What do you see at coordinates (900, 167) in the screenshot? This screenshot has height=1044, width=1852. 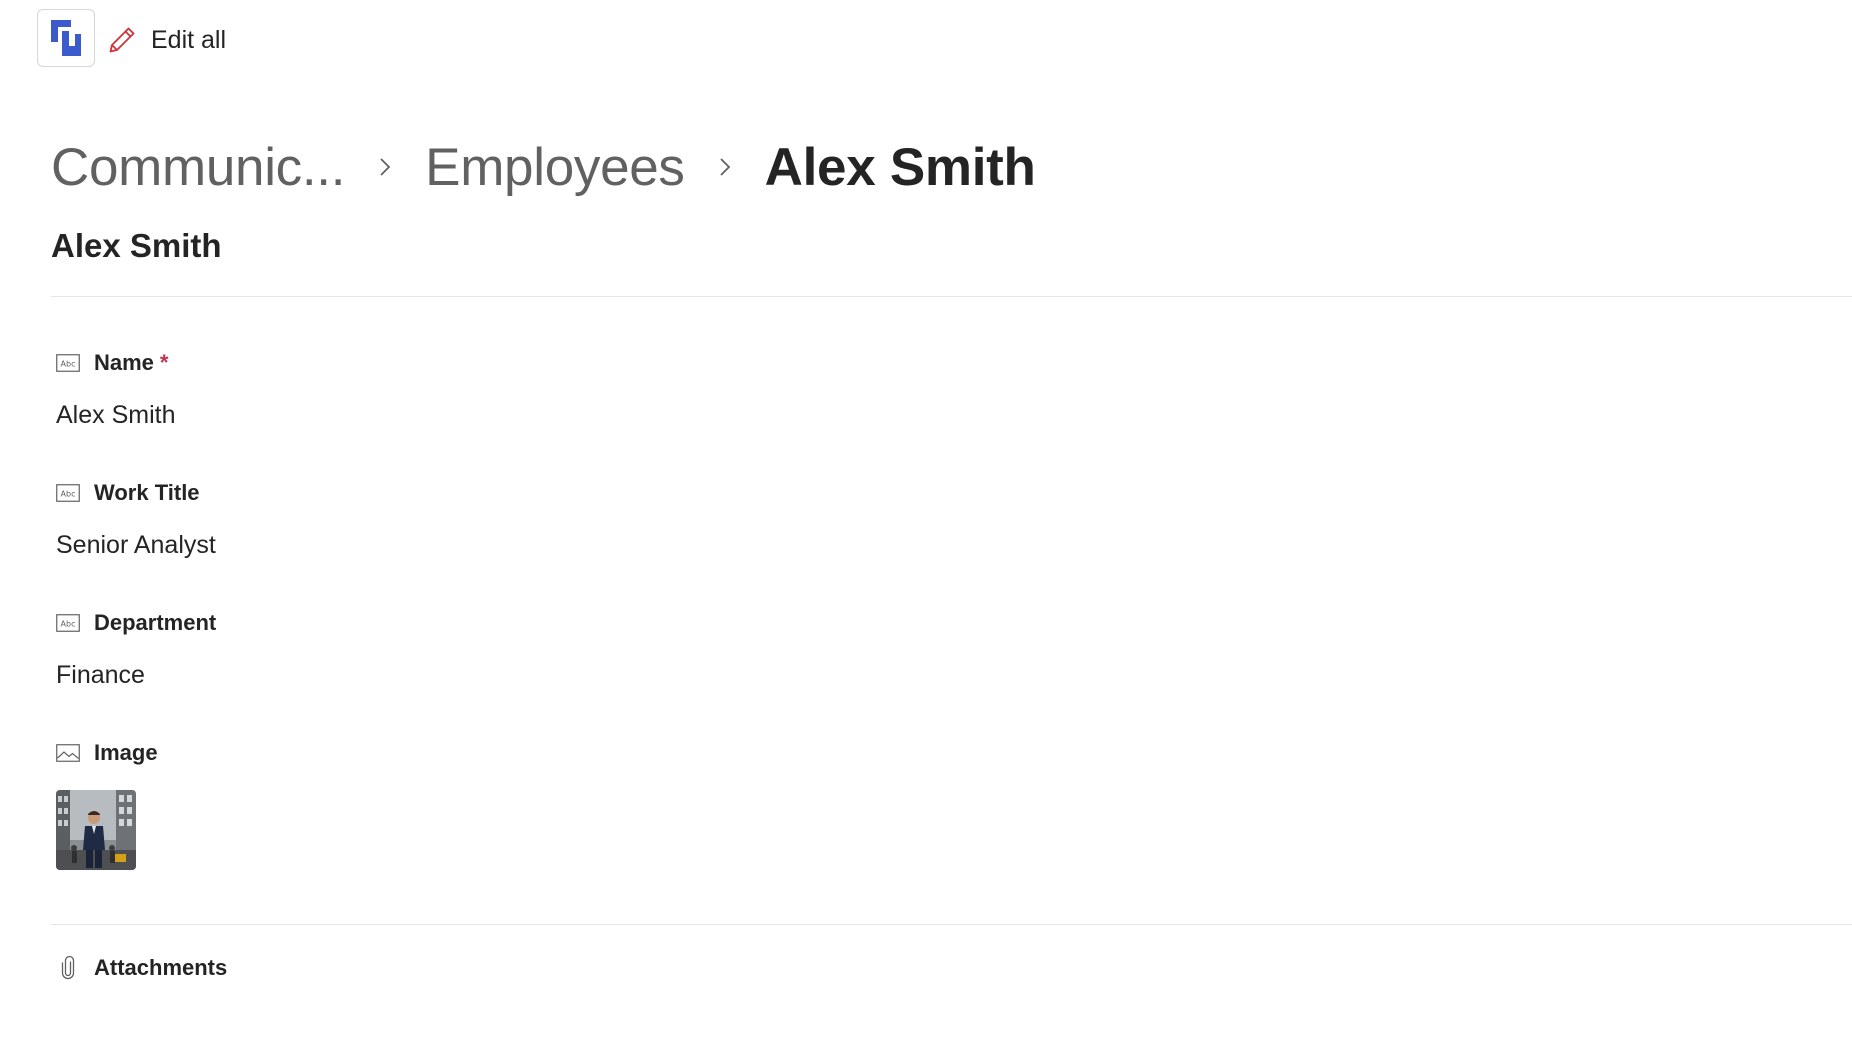 I see `breadcrumb-item-current: Alex Smith` at bounding box center [900, 167].